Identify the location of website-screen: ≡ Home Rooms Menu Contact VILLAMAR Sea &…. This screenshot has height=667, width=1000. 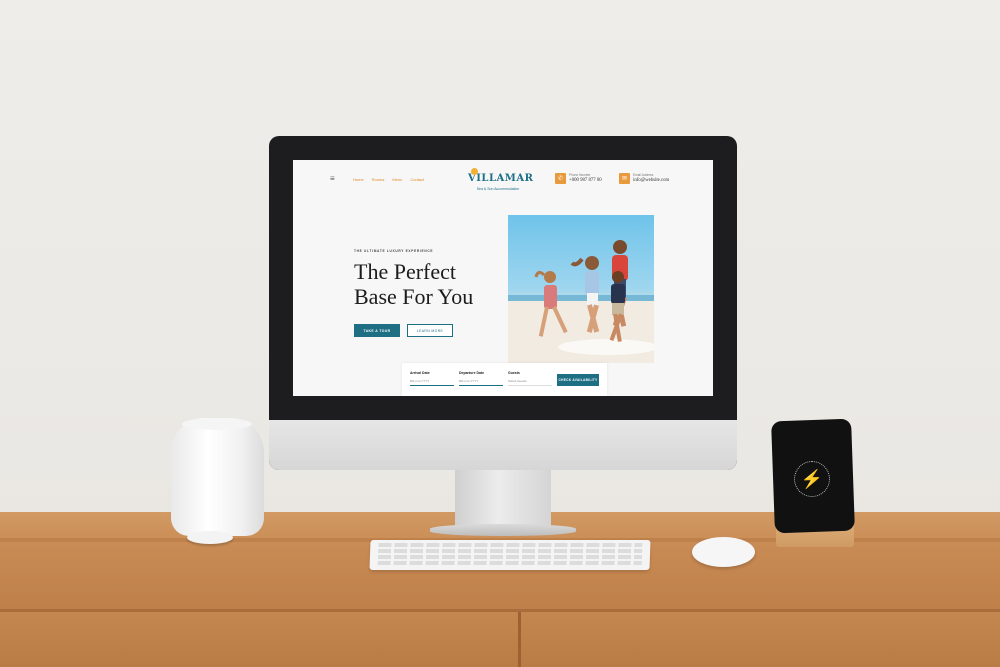
(503, 278).